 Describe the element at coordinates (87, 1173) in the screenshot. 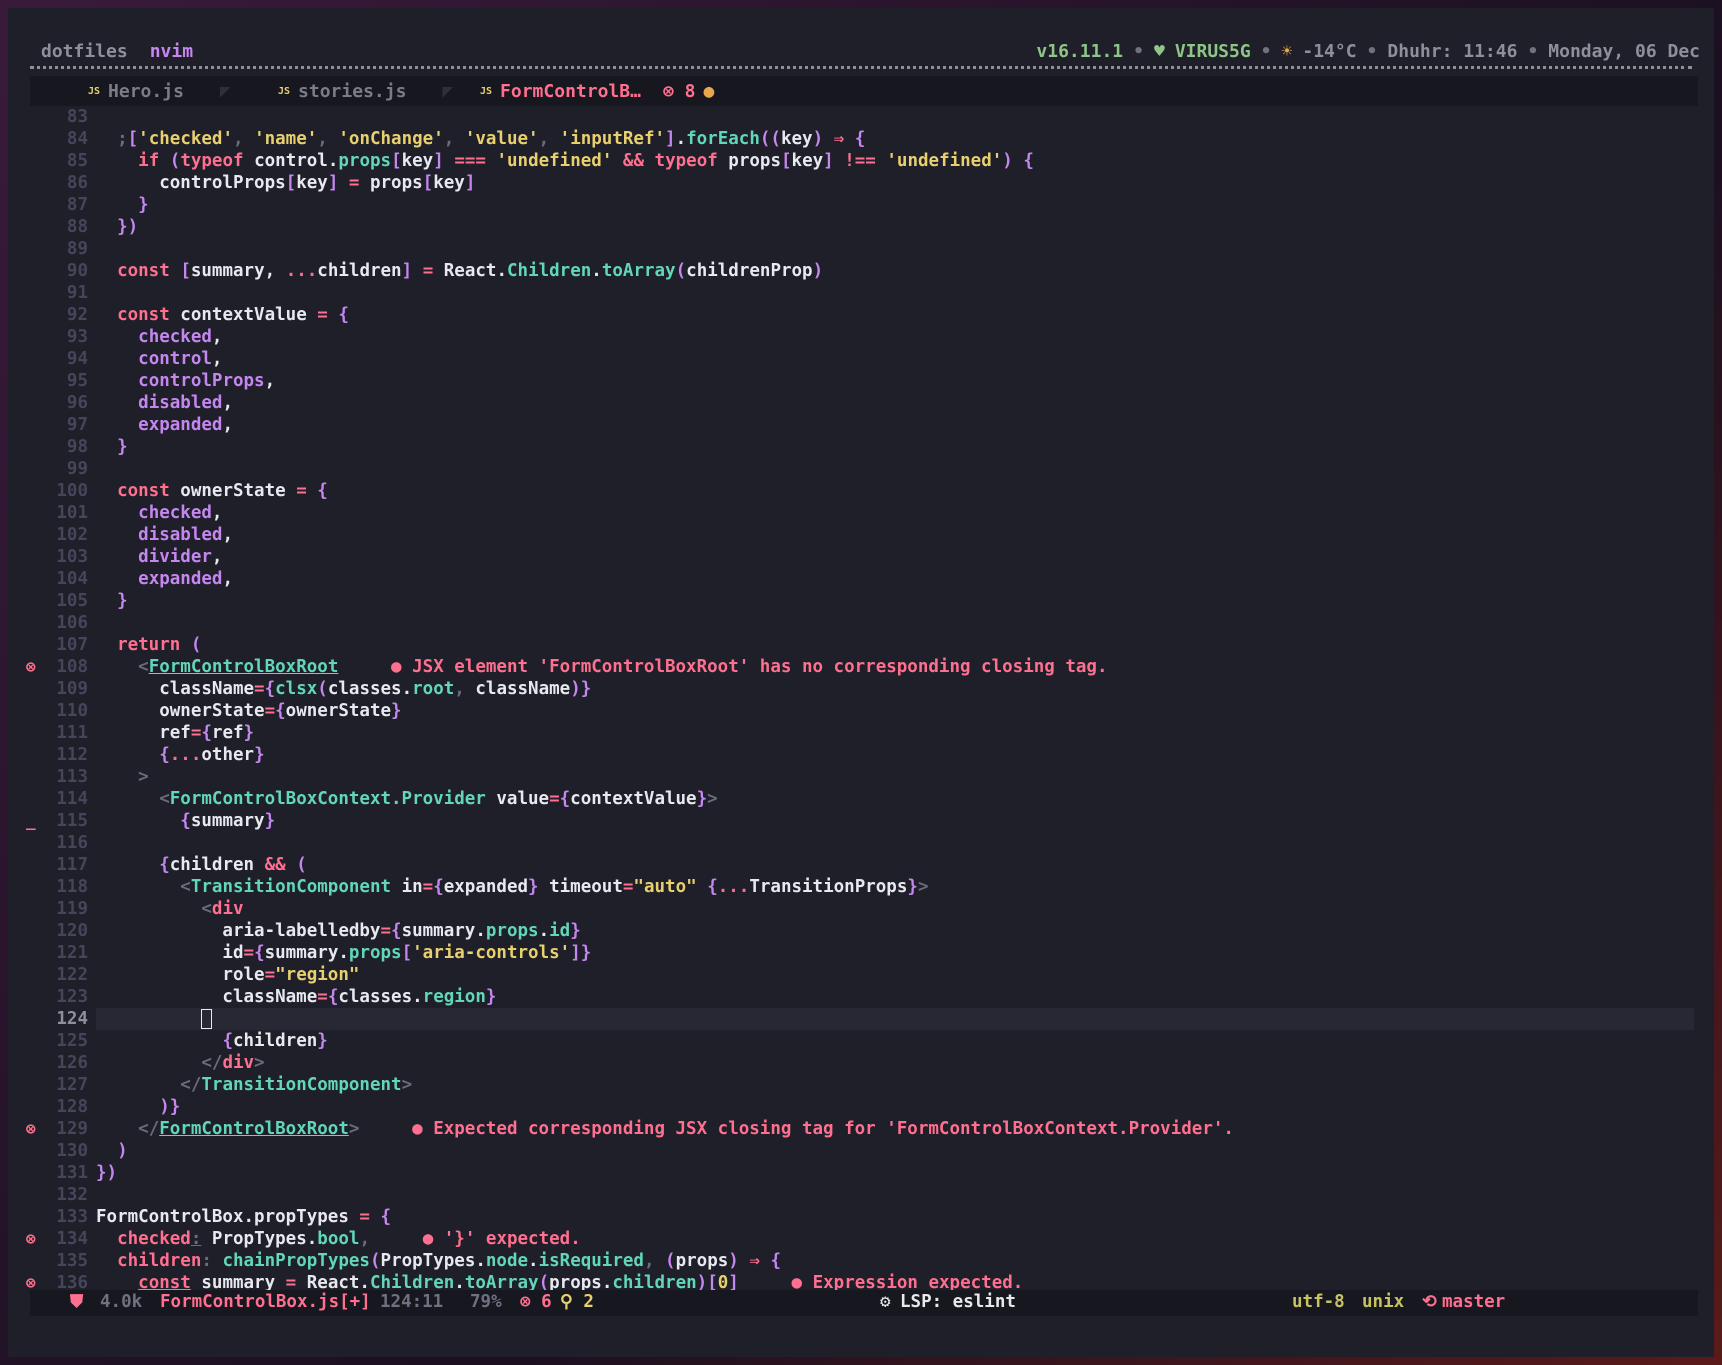

I see `code-line: 131})` at that location.